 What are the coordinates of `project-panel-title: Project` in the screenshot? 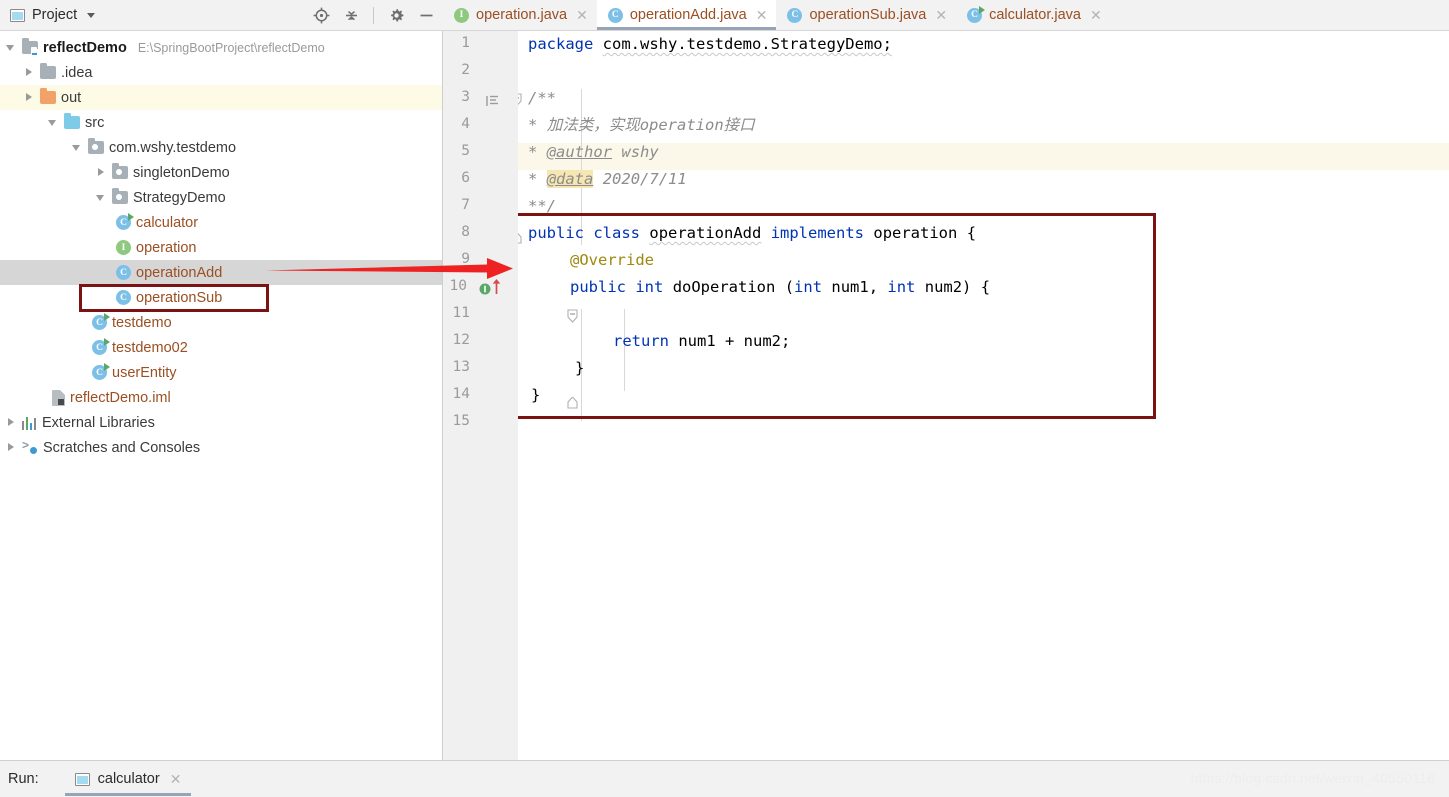 It's located at (55, 15).